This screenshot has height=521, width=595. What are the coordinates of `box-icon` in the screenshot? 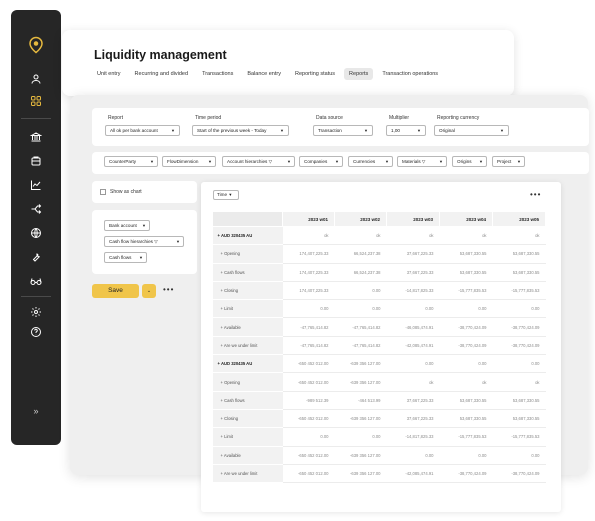 It's located at (36, 161).